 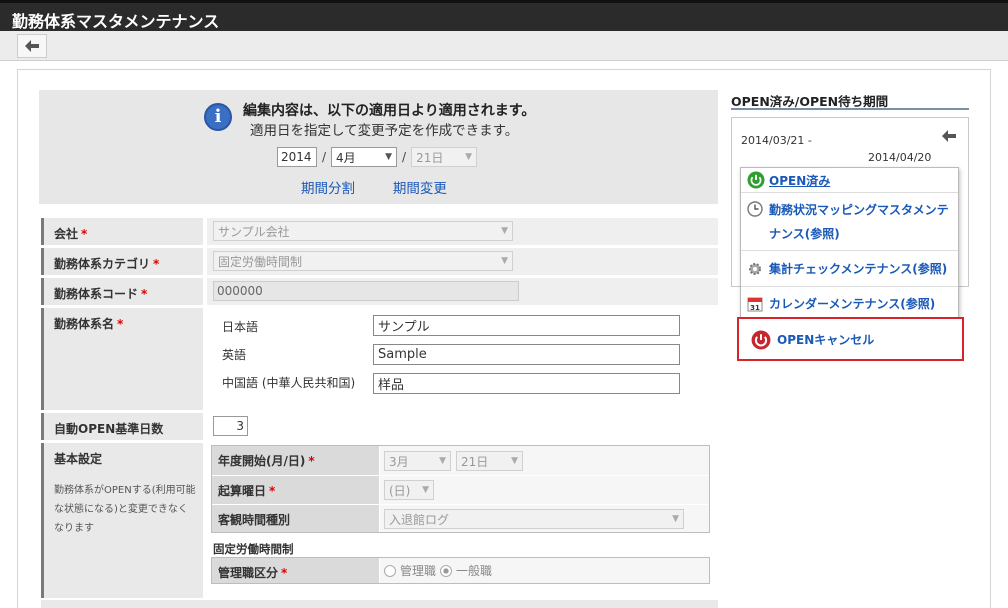 What do you see at coordinates (230, 426) in the screenshot?
I see `auto-open-input: 3` at bounding box center [230, 426].